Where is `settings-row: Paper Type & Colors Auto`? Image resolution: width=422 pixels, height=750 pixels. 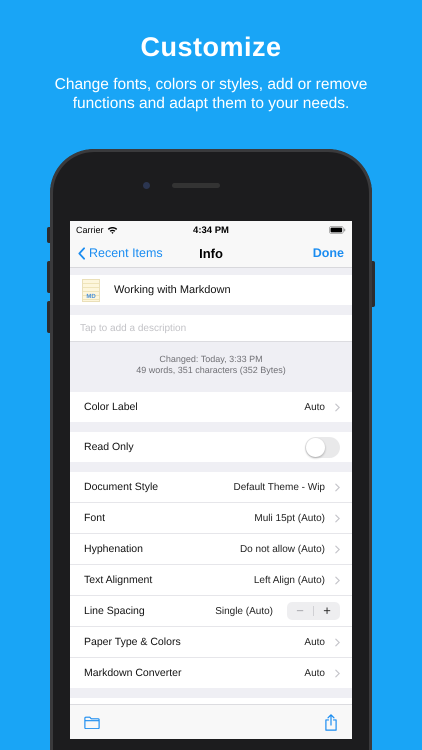 settings-row: Paper Type & Colors Auto is located at coordinates (211, 642).